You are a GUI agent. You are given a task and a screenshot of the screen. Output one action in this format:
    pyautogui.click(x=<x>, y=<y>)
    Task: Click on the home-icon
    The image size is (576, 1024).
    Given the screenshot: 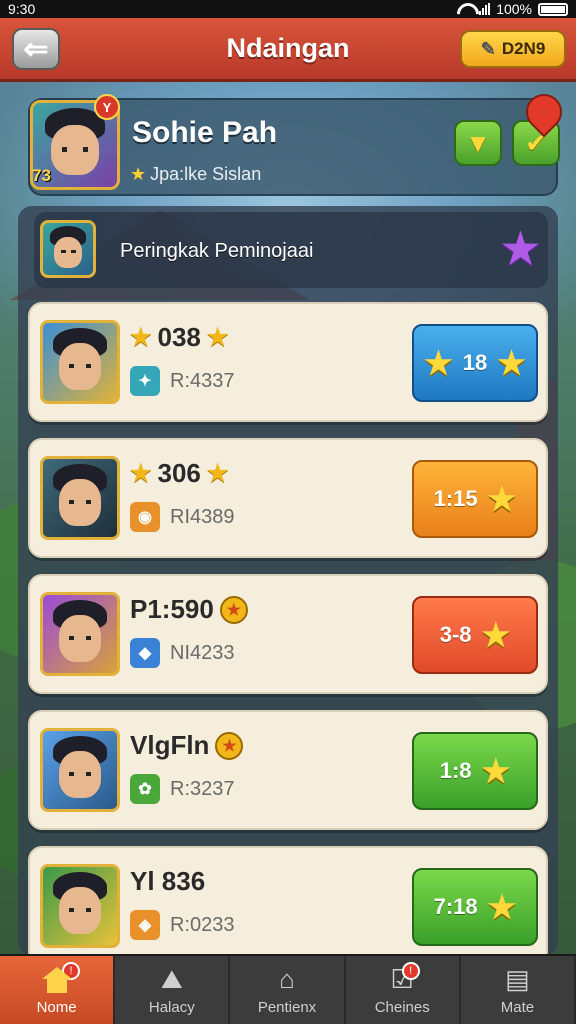 What is the action you would take?
    pyautogui.click(x=57, y=980)
    